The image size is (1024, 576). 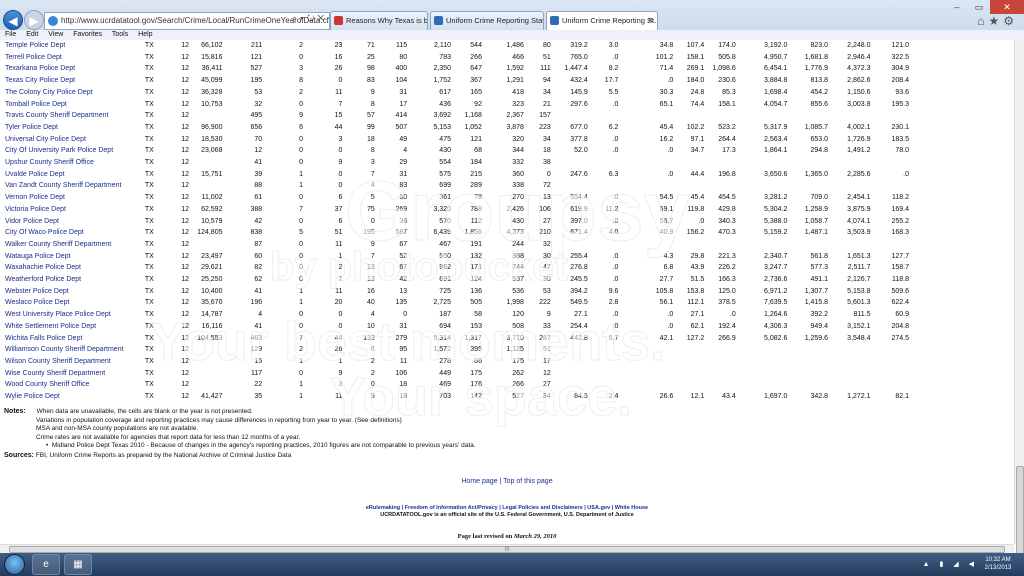 What do you see at coordinates (14, 564) in the screenshot?
I see `start-button` at bounding box center [14, 564].